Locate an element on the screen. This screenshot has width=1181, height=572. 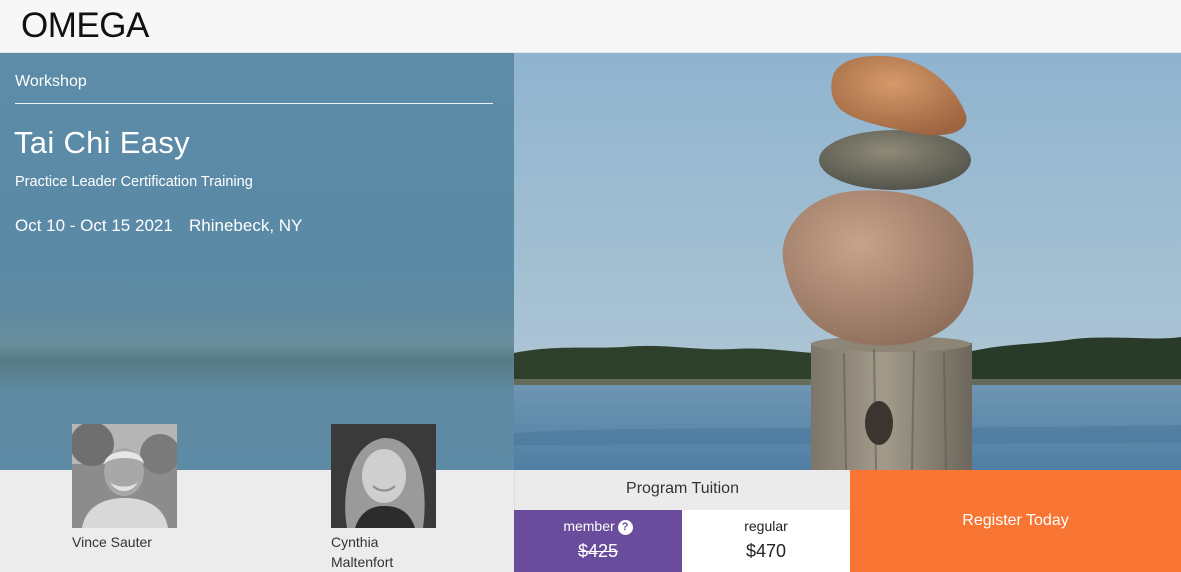
member-label: member is located at coordinates (589, 526).